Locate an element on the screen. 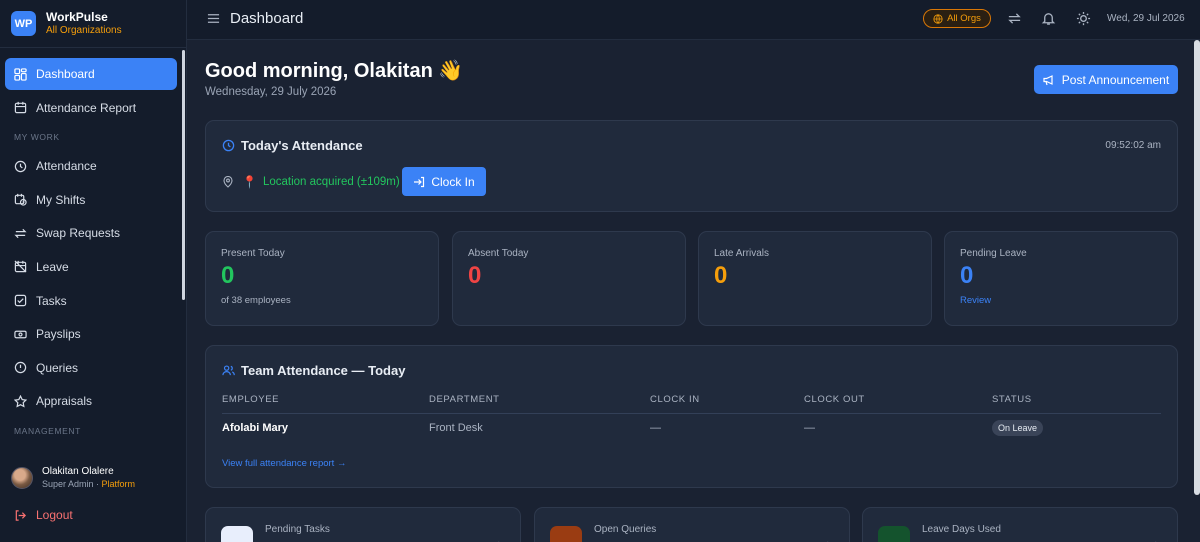 The width and height of the screenshot is (1200, 542). star-icon is located at coordinates (20, 401).